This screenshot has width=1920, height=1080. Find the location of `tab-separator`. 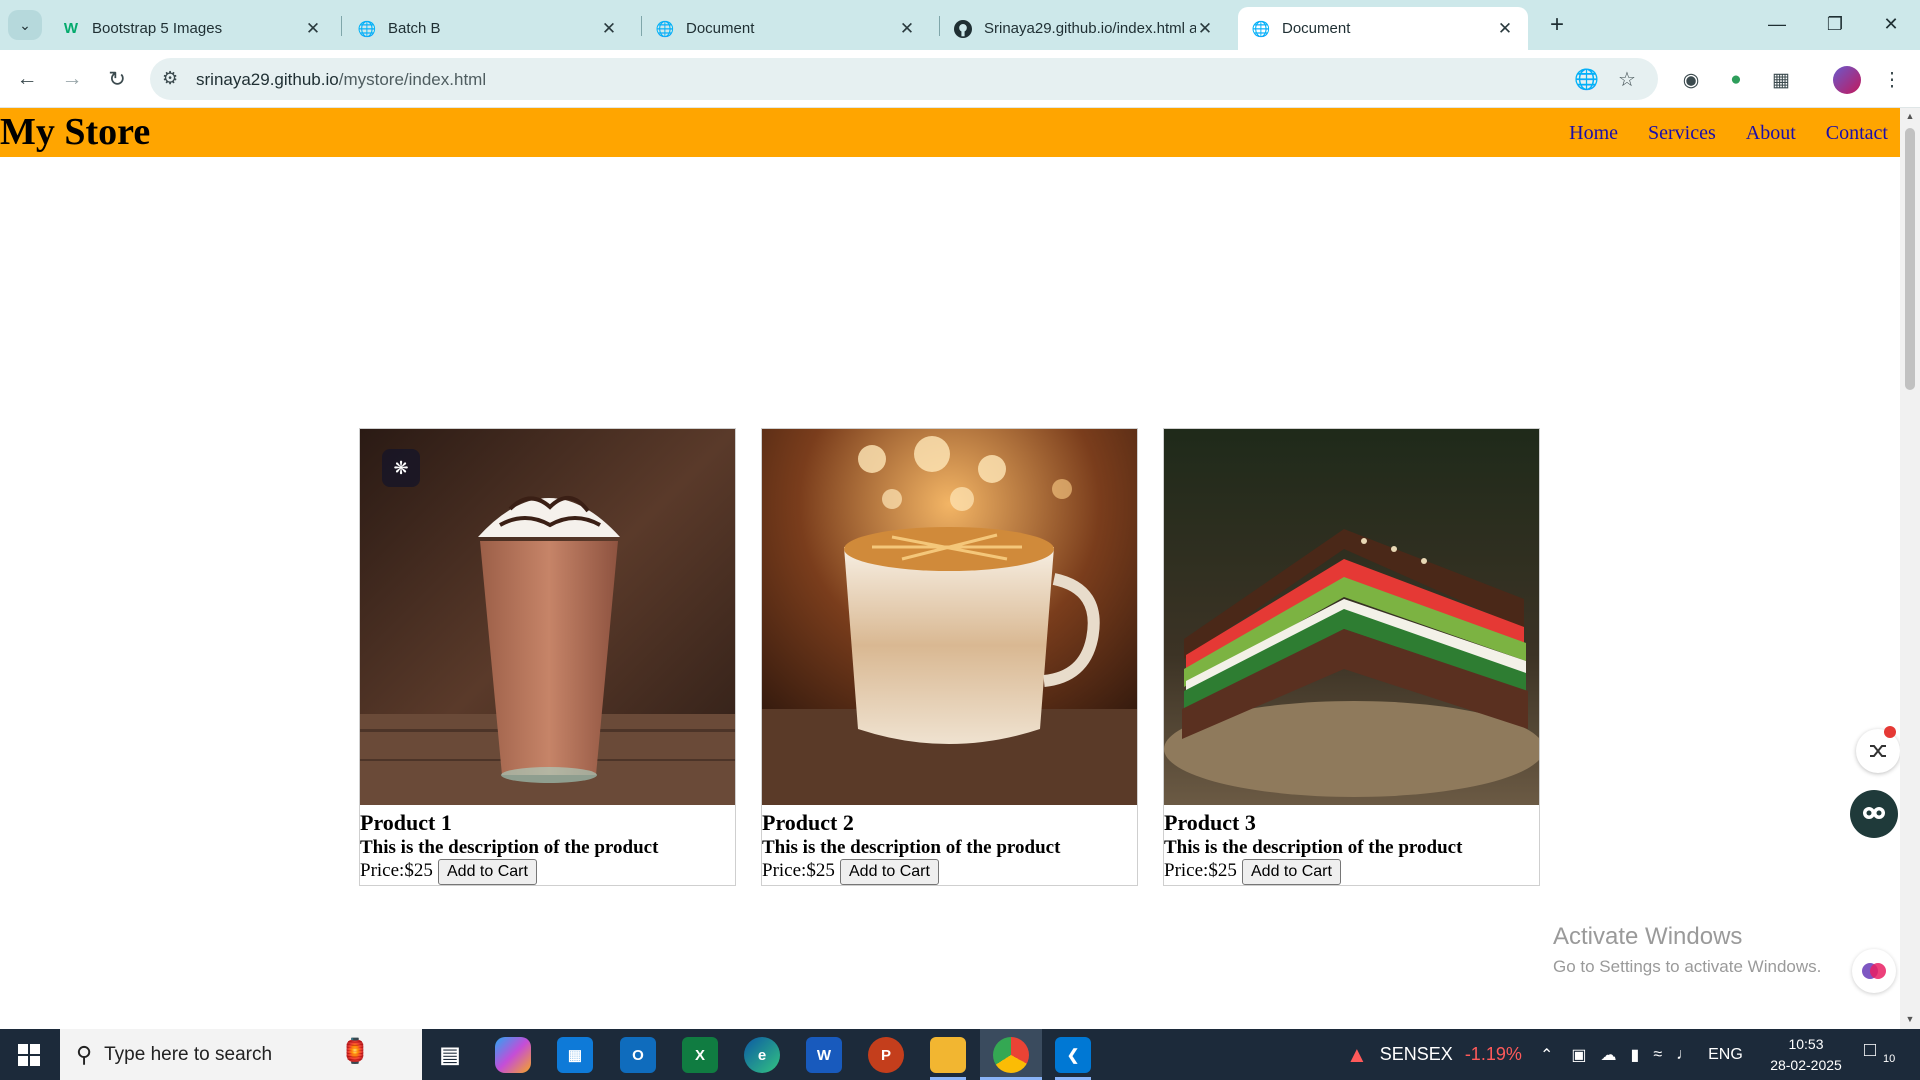

tab-separator is located at coordinates (341, 26).